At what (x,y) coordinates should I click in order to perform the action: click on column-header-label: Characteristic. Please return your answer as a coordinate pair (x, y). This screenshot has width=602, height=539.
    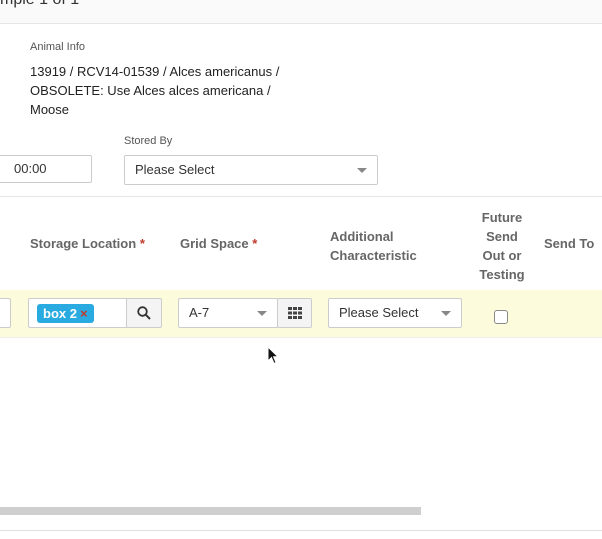
    Looking at the image, I should click on (373, 255).